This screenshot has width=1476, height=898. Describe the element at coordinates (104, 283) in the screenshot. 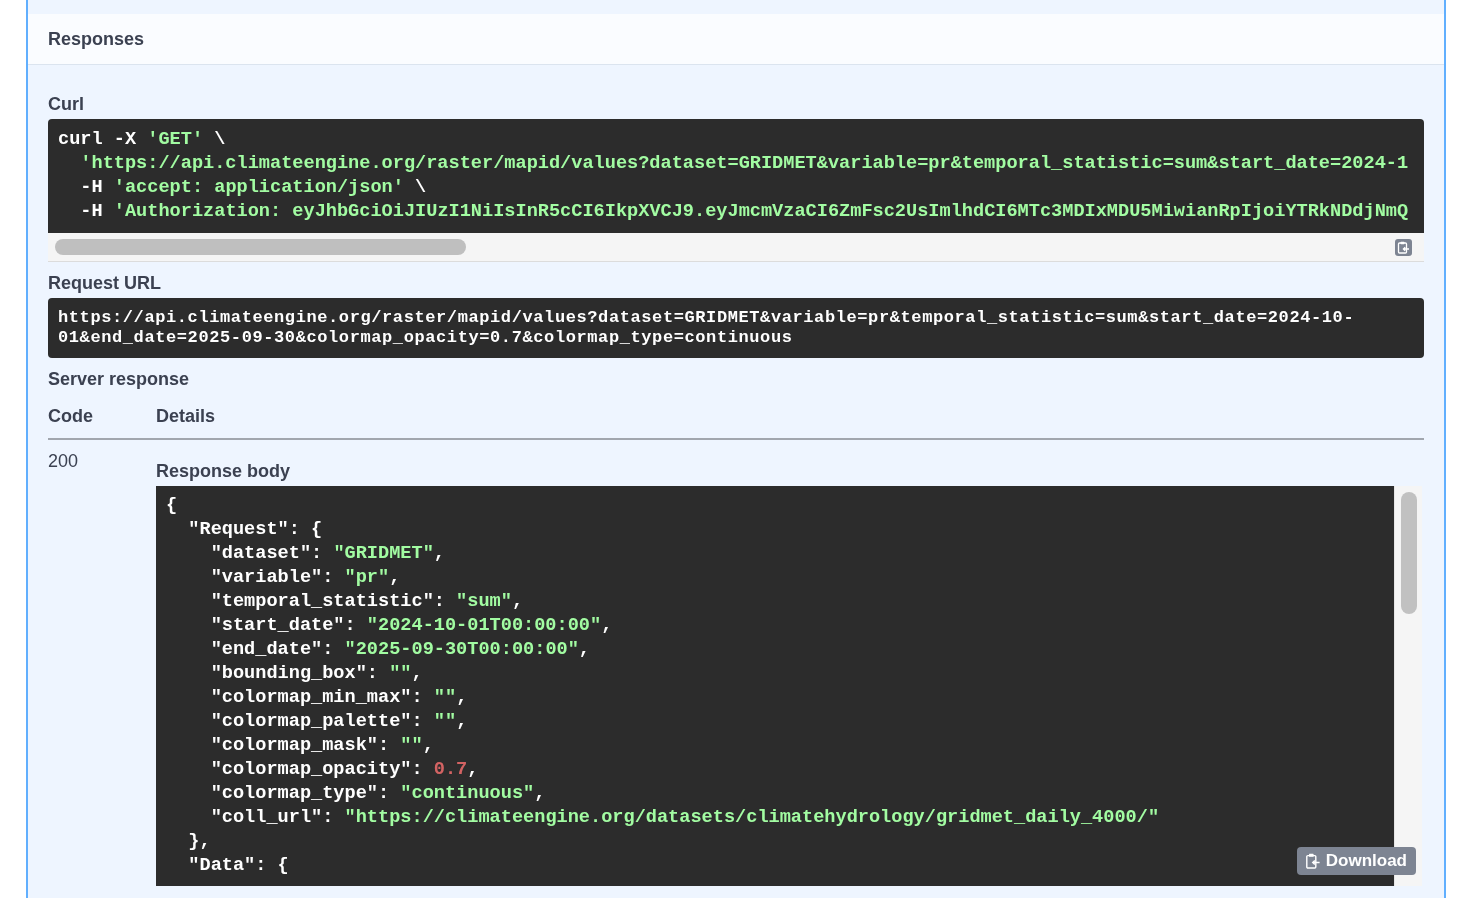

I see `request-url-label: Request URL` at that location.